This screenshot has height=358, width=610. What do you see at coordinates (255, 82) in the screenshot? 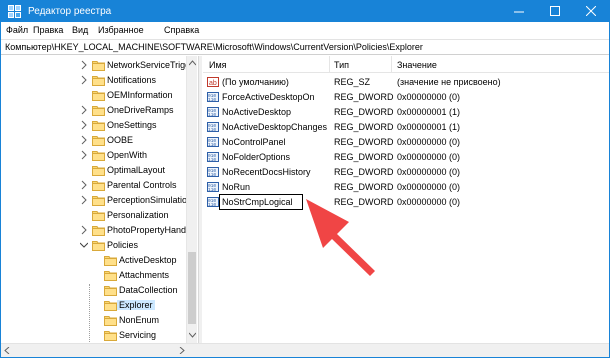
I see `value-name: (По умолчанию)` at bounding box center [255, 82].